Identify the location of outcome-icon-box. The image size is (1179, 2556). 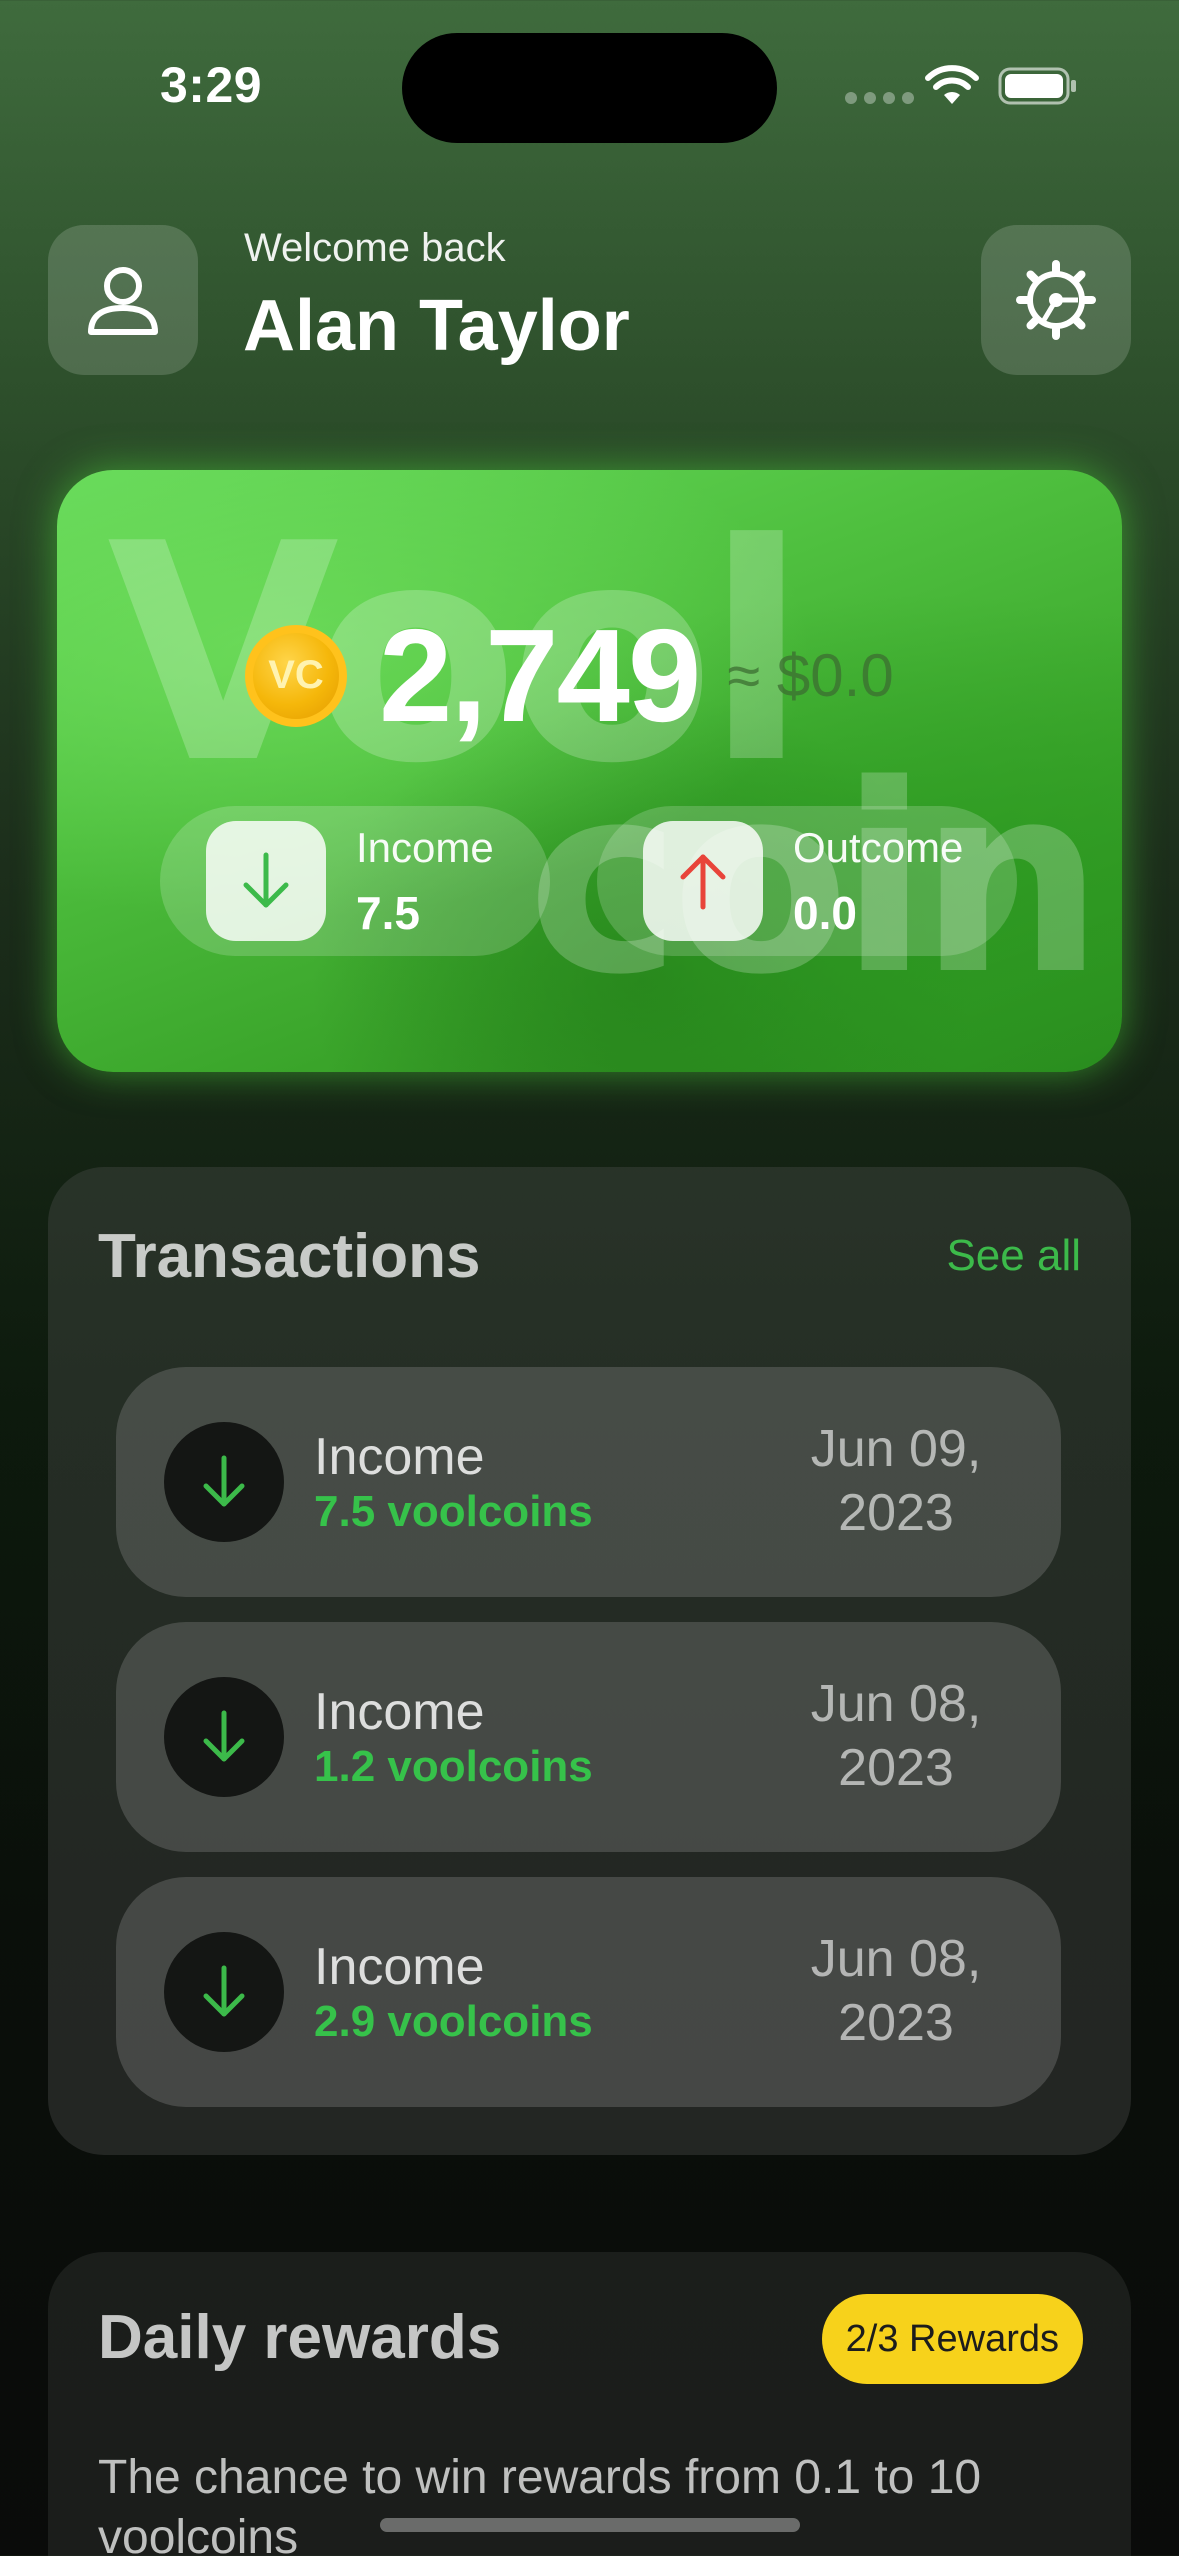
(703, 881).